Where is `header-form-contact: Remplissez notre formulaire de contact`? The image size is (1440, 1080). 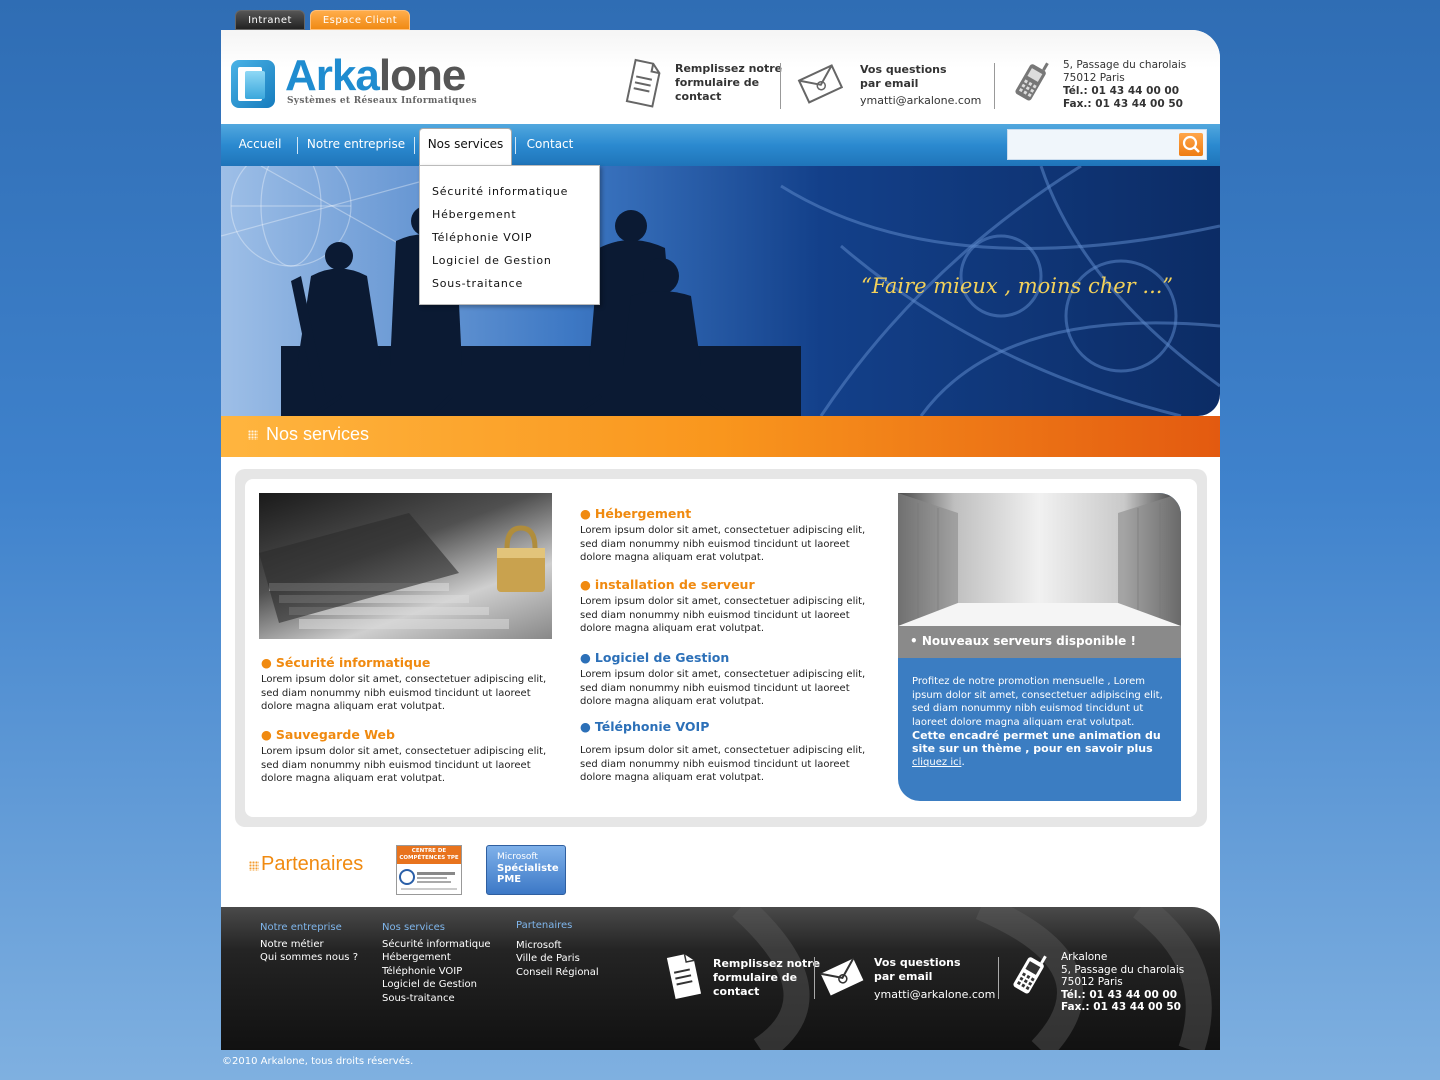
header-form-contact: Remplissez notre formulaire de contact is located at coordinates (728, 83).